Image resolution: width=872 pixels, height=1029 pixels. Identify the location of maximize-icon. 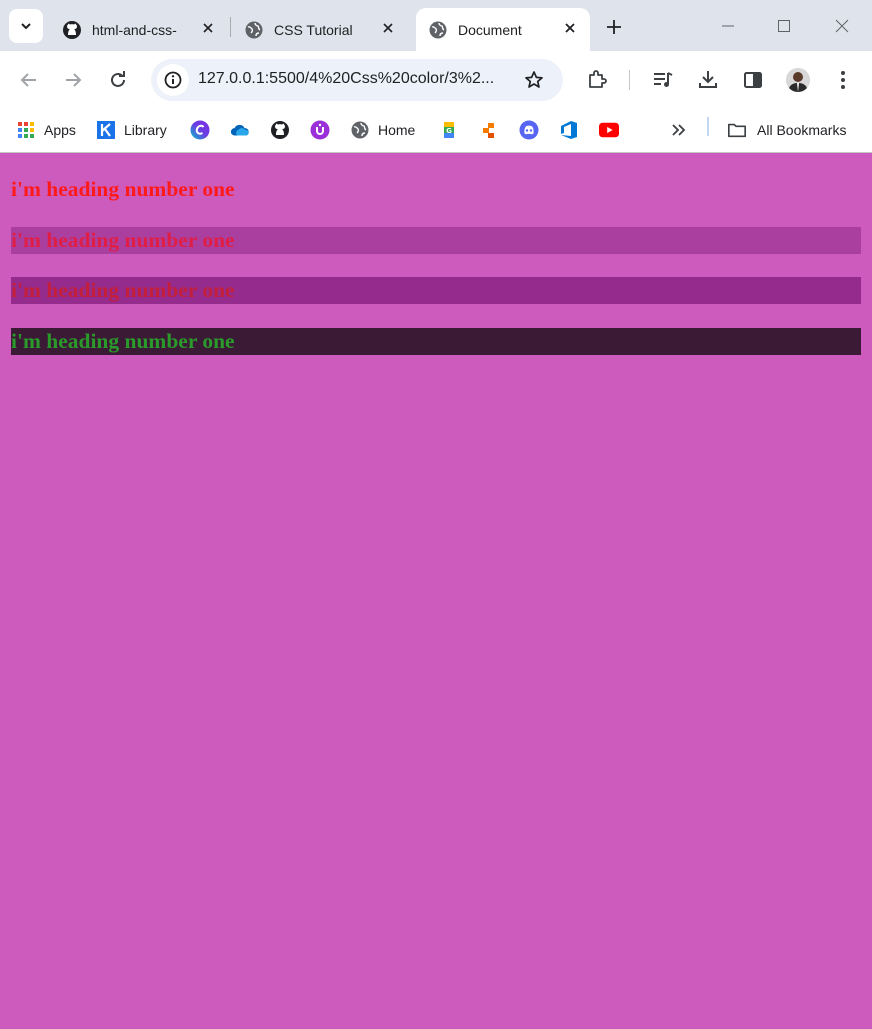
(784, 26).